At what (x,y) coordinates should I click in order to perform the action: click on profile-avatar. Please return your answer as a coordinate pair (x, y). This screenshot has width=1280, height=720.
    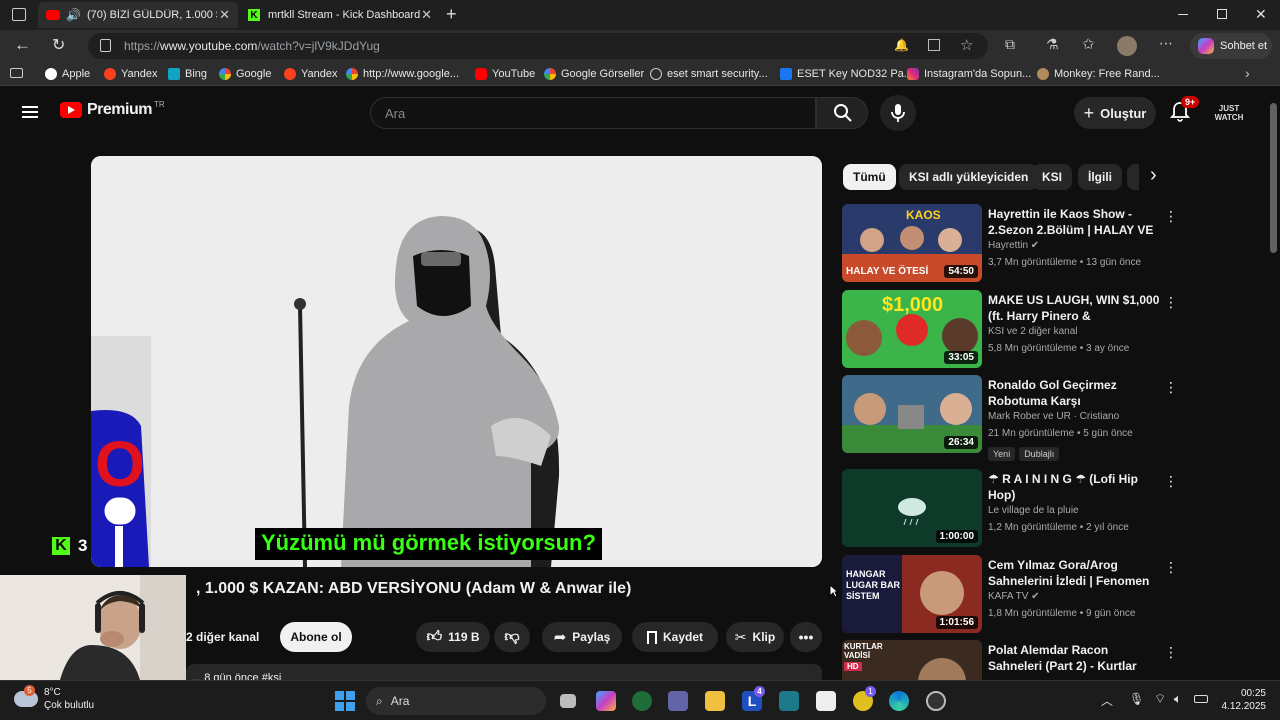
    Looking at the image, I should click on (1127, 46).